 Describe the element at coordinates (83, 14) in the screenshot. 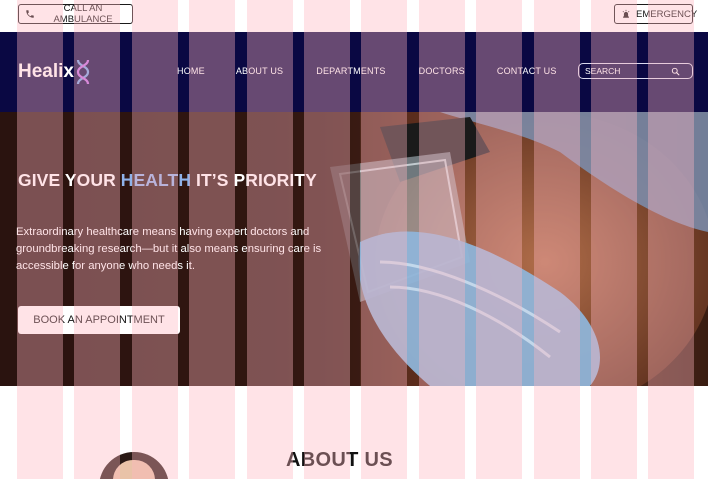

I see `call-ambulance-label: CALL AN AMBULANCE` at that location.